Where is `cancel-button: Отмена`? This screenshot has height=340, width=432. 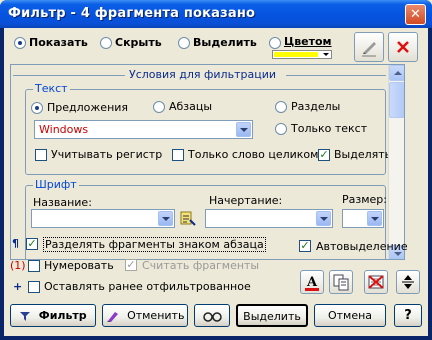
cancel-button: Отмена is located at coordinates (350, 315).